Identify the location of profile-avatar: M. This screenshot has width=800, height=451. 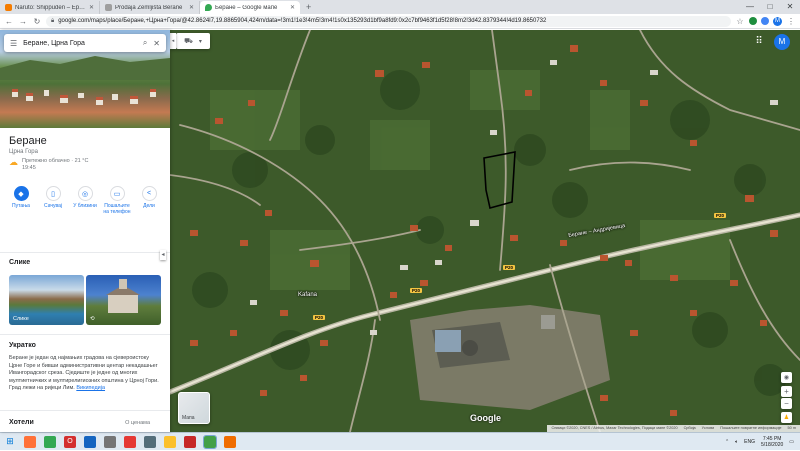
(777, 21).